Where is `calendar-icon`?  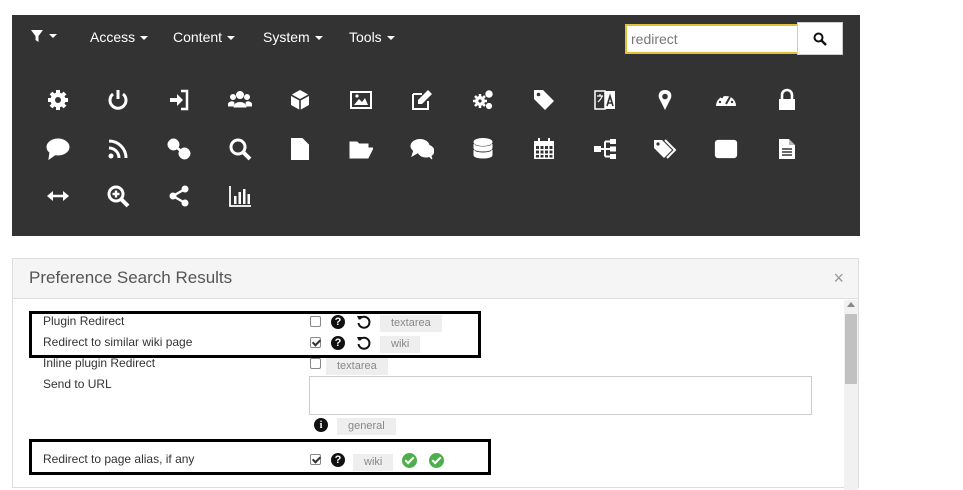
calendar-icon is located at coordinates (544, 149).